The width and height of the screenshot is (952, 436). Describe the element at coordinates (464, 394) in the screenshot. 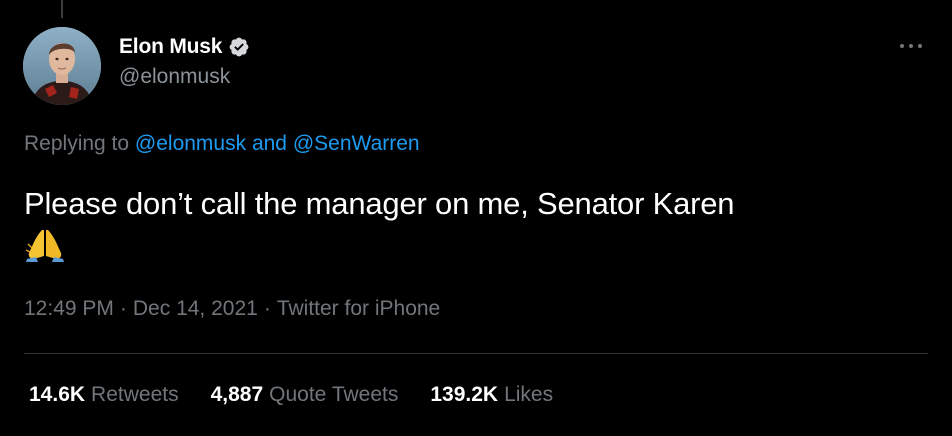

I see `likes-count: 139.2K` at that location.